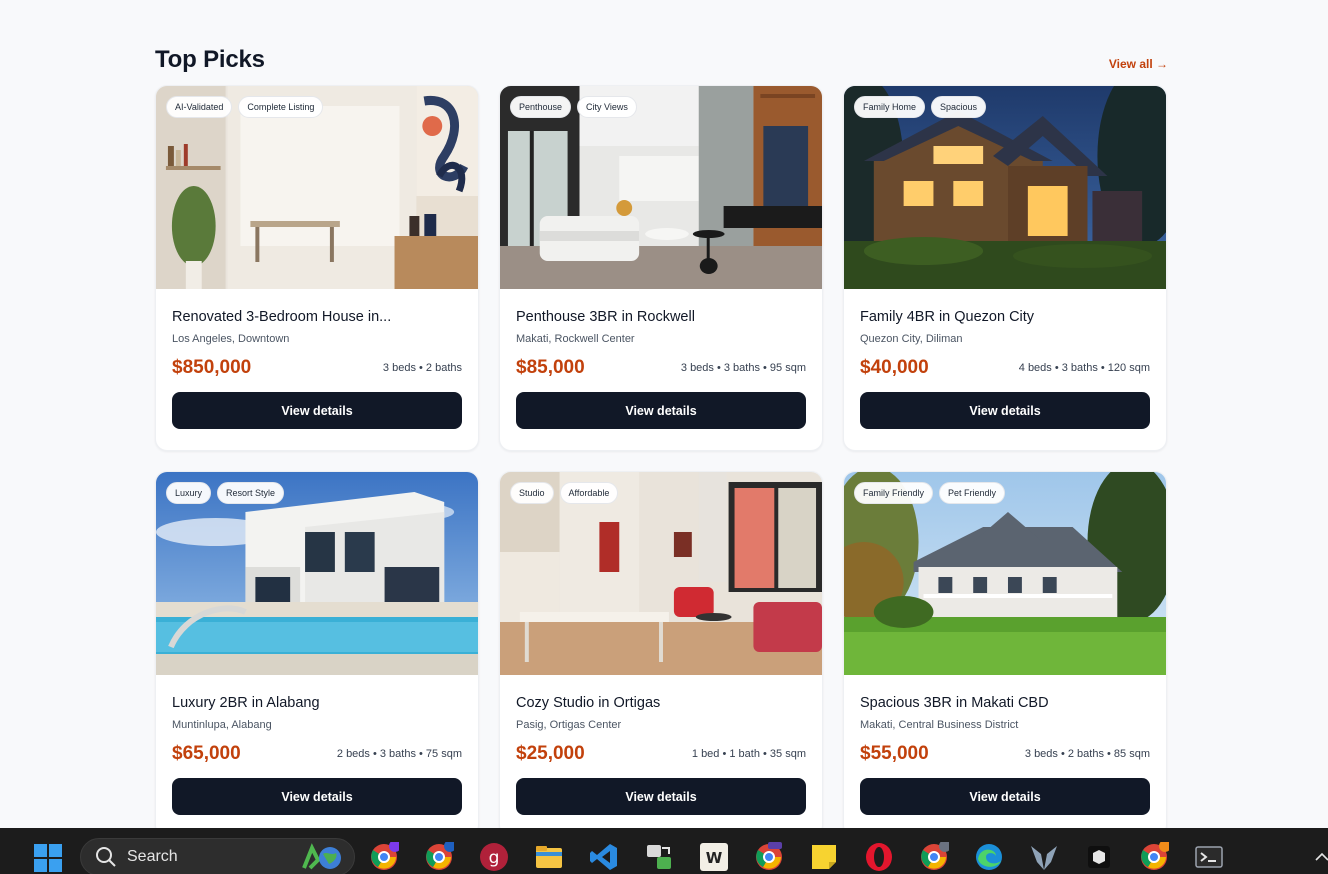 The image size is (1328, 874). What do you see at coordinates (661, 368) in the screenshot?
I see `price-row: $85,000 3 beds • 3 baths • 95 sqm` at bounding box center [661, 368].